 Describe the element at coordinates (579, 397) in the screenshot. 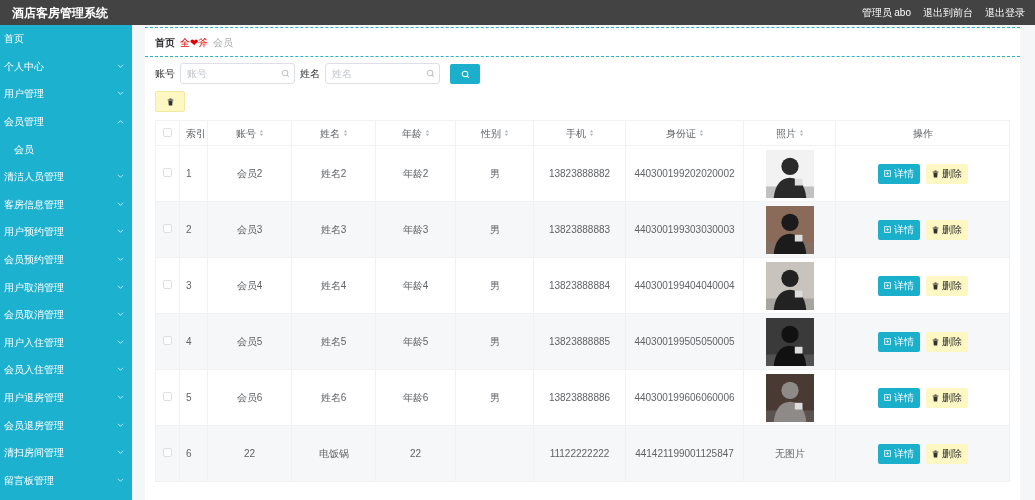

I see `table-cell: 13823888886` at that location.